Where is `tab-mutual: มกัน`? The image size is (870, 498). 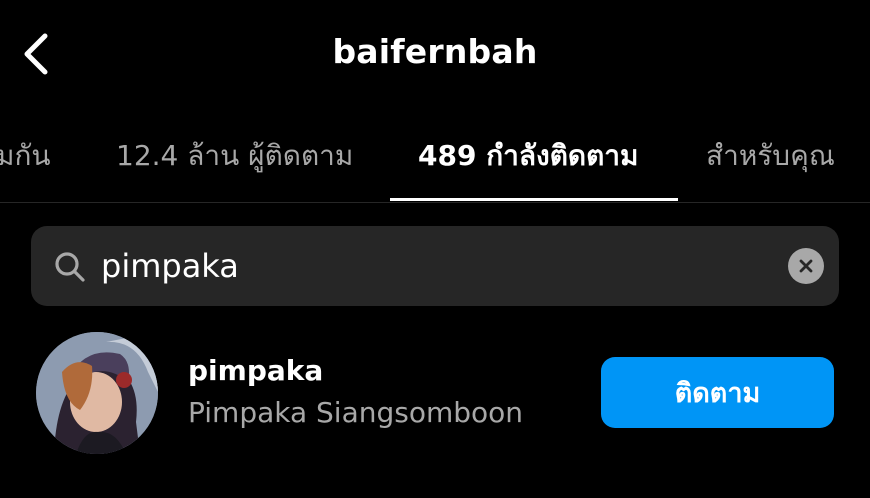
tab-mutual: มกัน is located at coordinates (25, 156).